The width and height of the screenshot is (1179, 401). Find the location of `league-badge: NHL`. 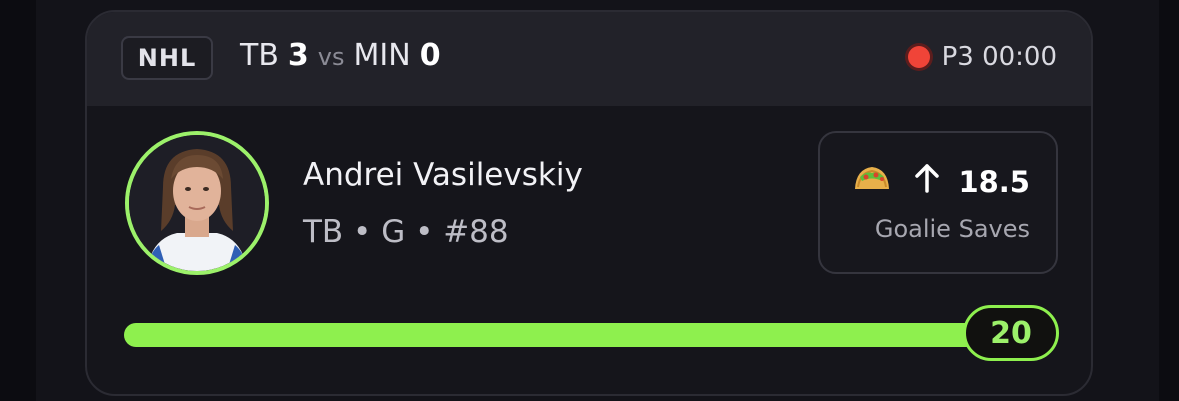

league-badge: NHL is located at coordinates (167, 58).